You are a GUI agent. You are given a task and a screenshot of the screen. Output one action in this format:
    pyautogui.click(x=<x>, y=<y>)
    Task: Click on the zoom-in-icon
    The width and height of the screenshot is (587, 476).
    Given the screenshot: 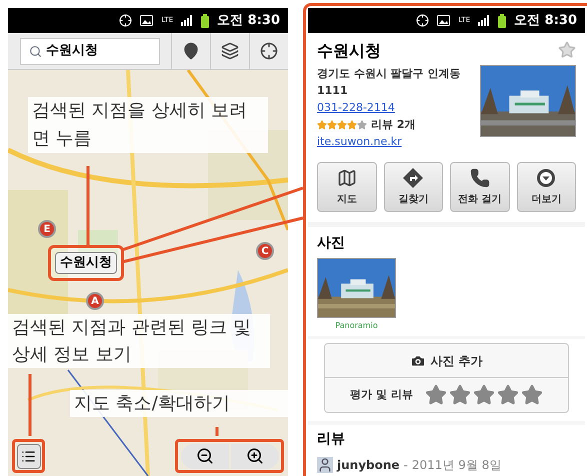 What is the action you would take?
    pyautogui.click(x=255, y=456)
    